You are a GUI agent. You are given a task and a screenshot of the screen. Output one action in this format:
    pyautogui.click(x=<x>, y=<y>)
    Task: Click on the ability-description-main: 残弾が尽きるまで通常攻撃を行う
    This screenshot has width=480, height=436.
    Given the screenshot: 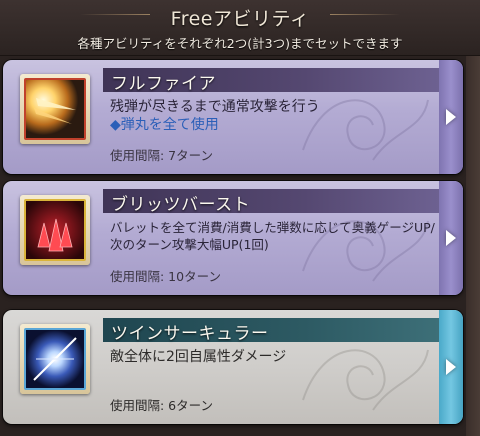 What is the action you would take?
    pyautogui.click(x=215, y=107)
    